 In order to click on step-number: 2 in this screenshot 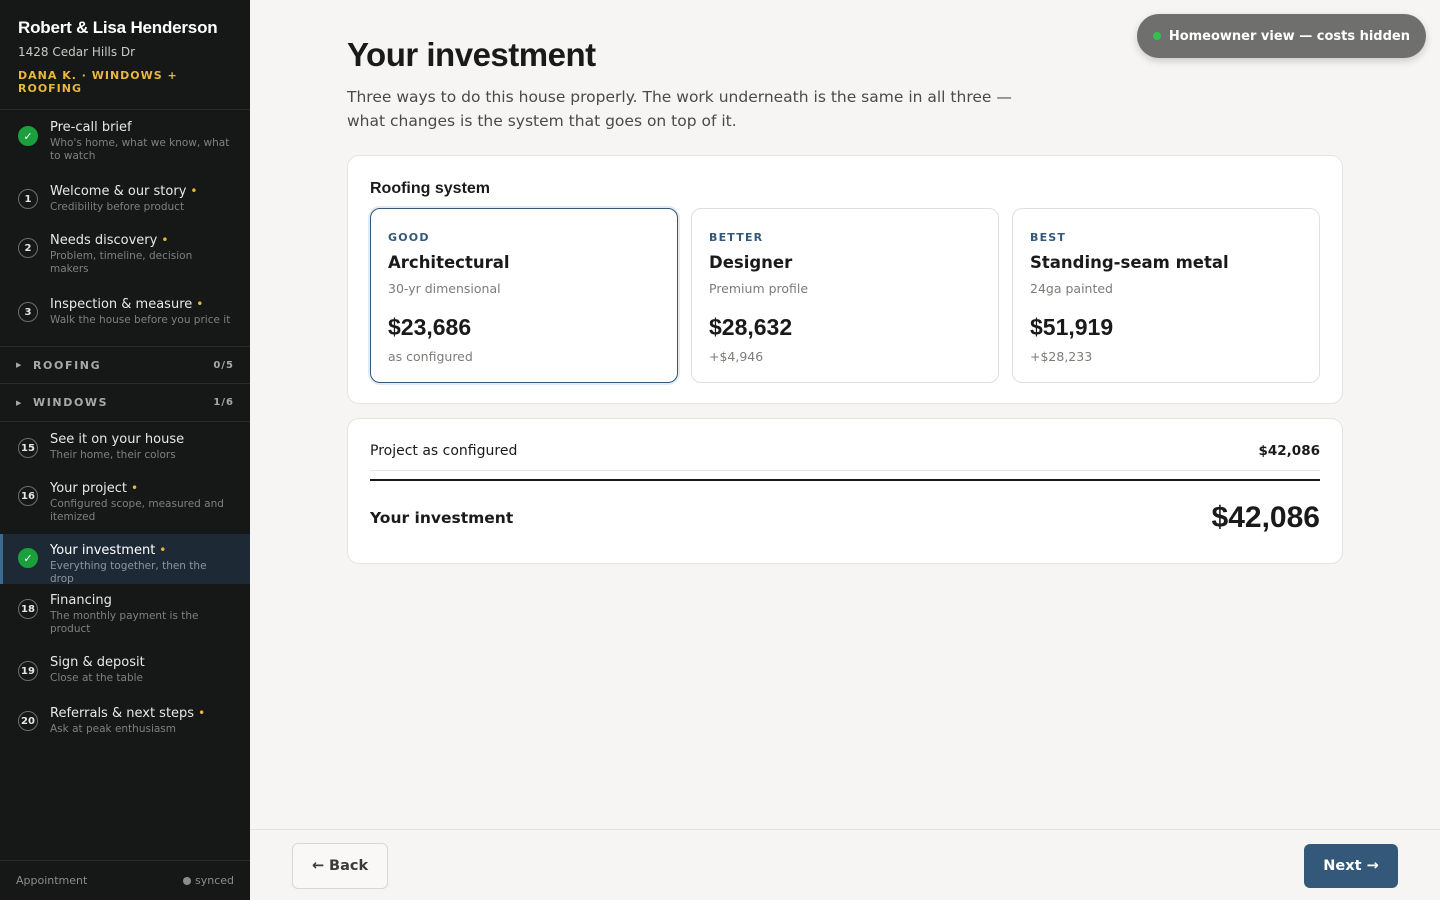, I will do `click(28, 248)`.